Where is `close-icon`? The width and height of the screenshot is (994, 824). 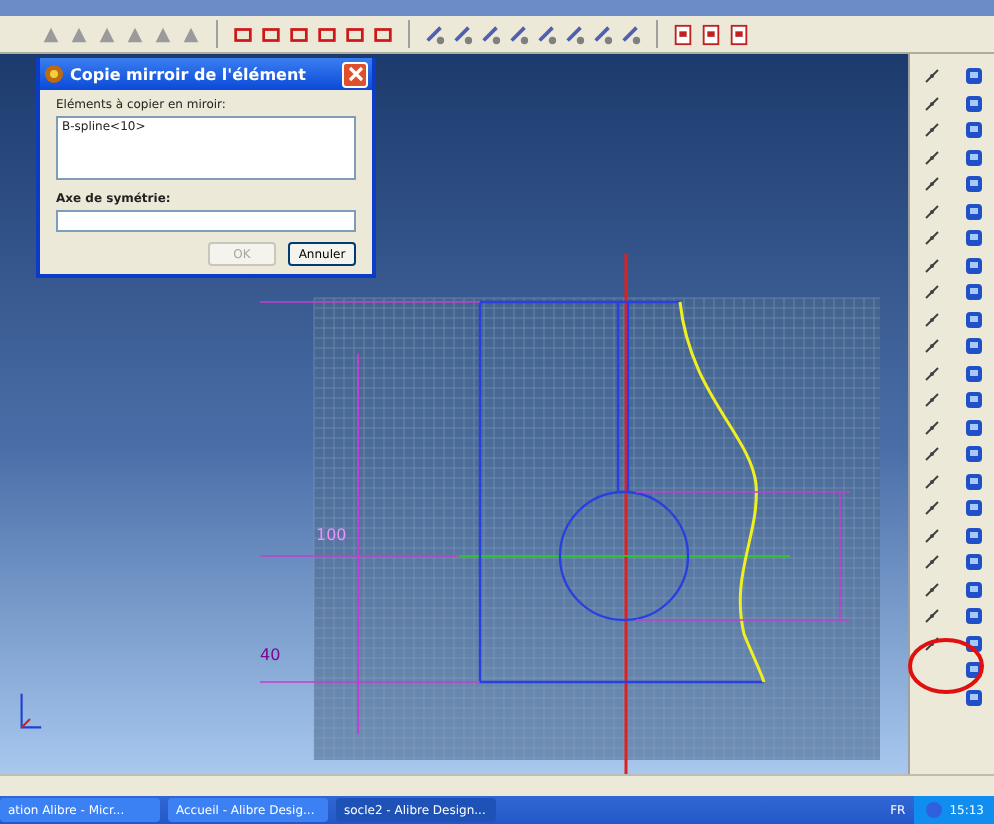
close-icon is located at coordinates (355, 74).